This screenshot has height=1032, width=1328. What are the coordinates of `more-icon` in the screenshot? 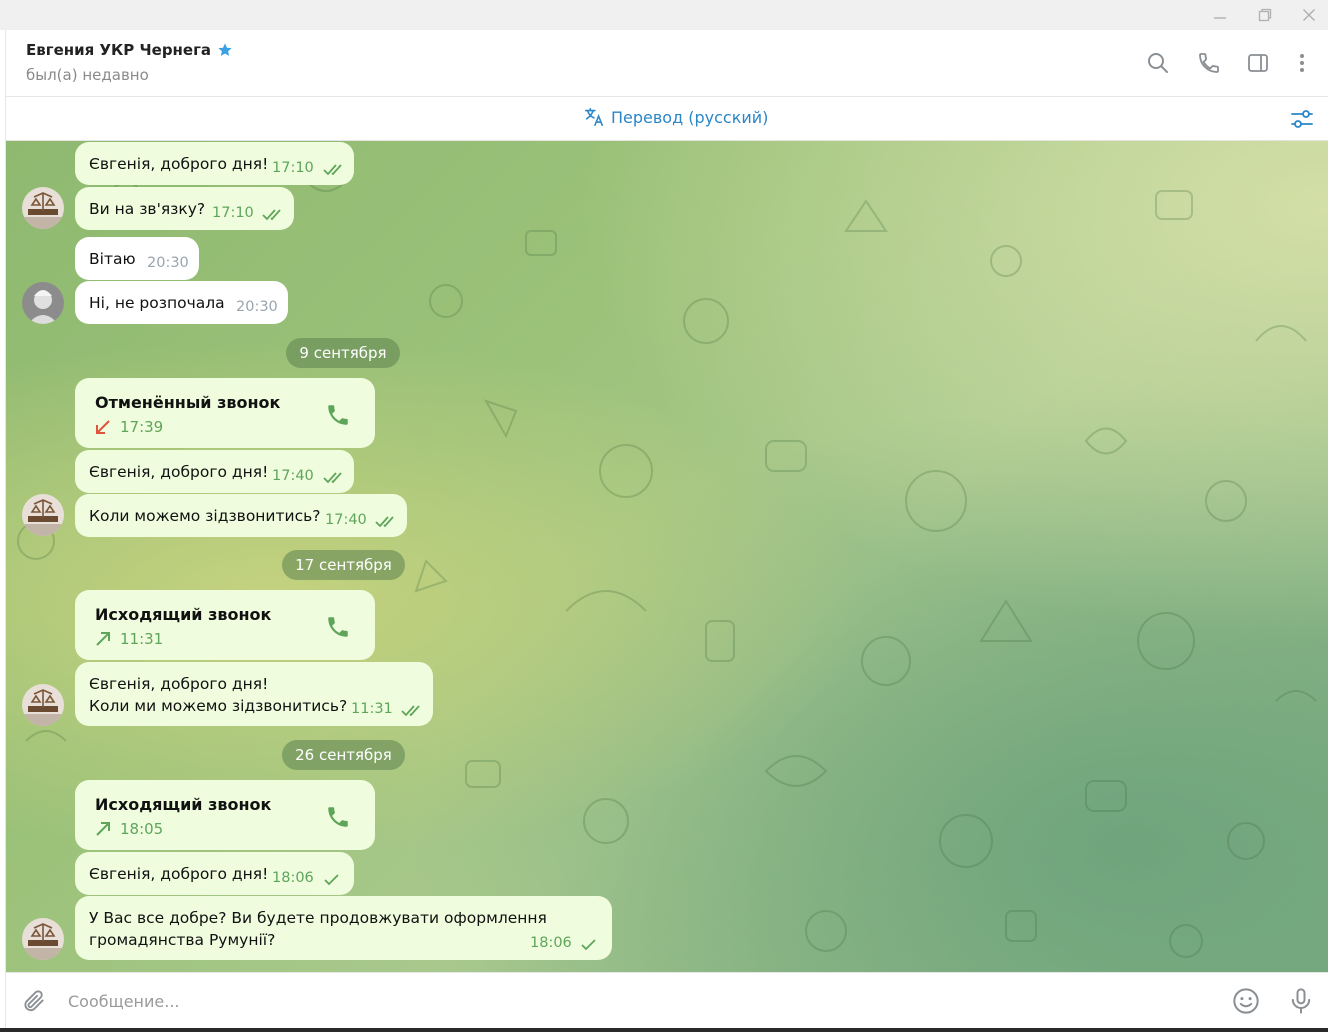 It's located at (1302, 63).